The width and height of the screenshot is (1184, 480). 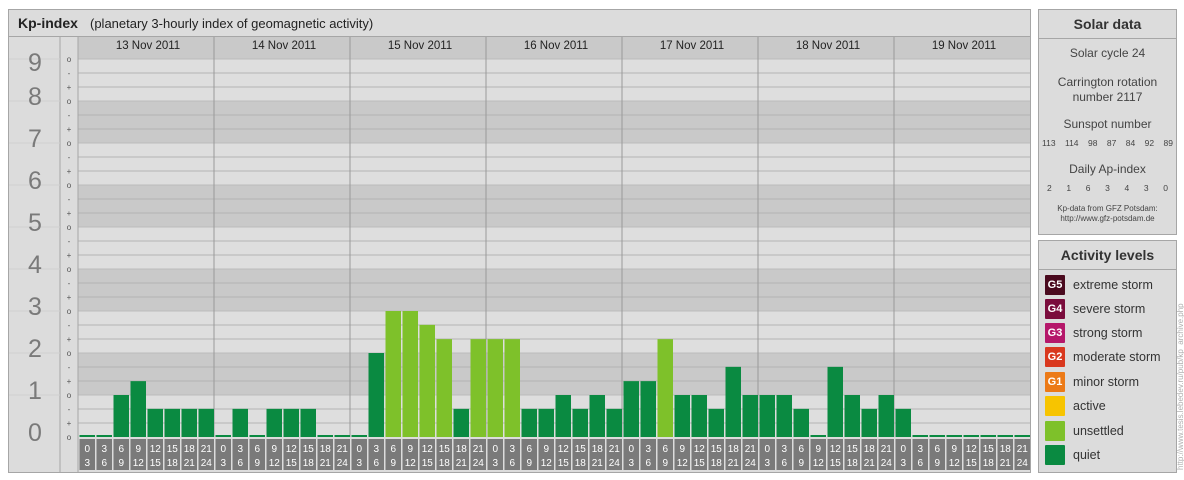 I want to click on kp-tick-label: 7, so click(x=35, y=139).